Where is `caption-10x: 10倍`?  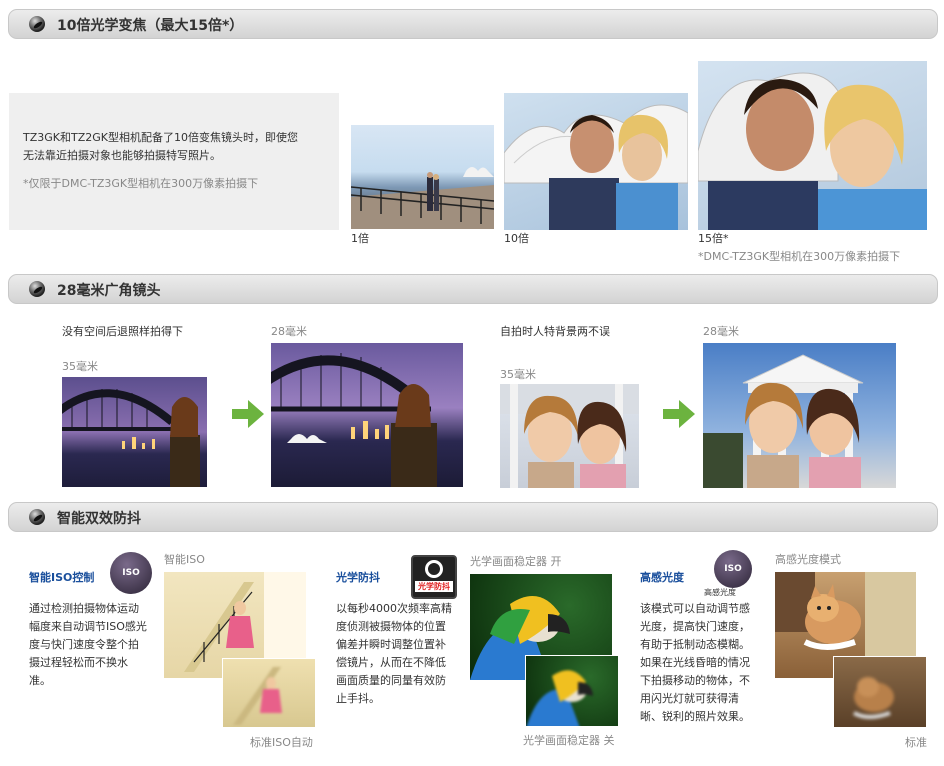 caption-10x: 10倍 is located at coordinates (516, 238).